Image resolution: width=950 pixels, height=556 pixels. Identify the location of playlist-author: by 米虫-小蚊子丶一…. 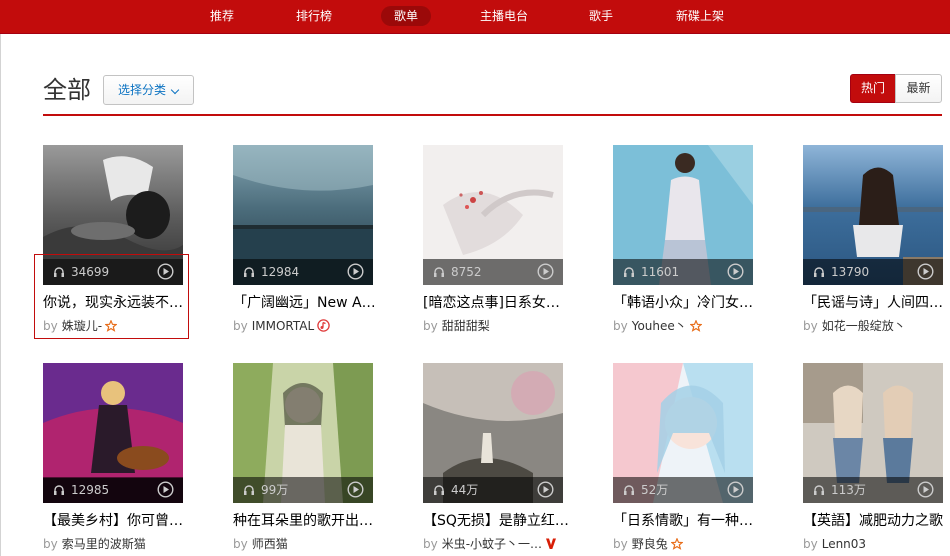
(490, 544).